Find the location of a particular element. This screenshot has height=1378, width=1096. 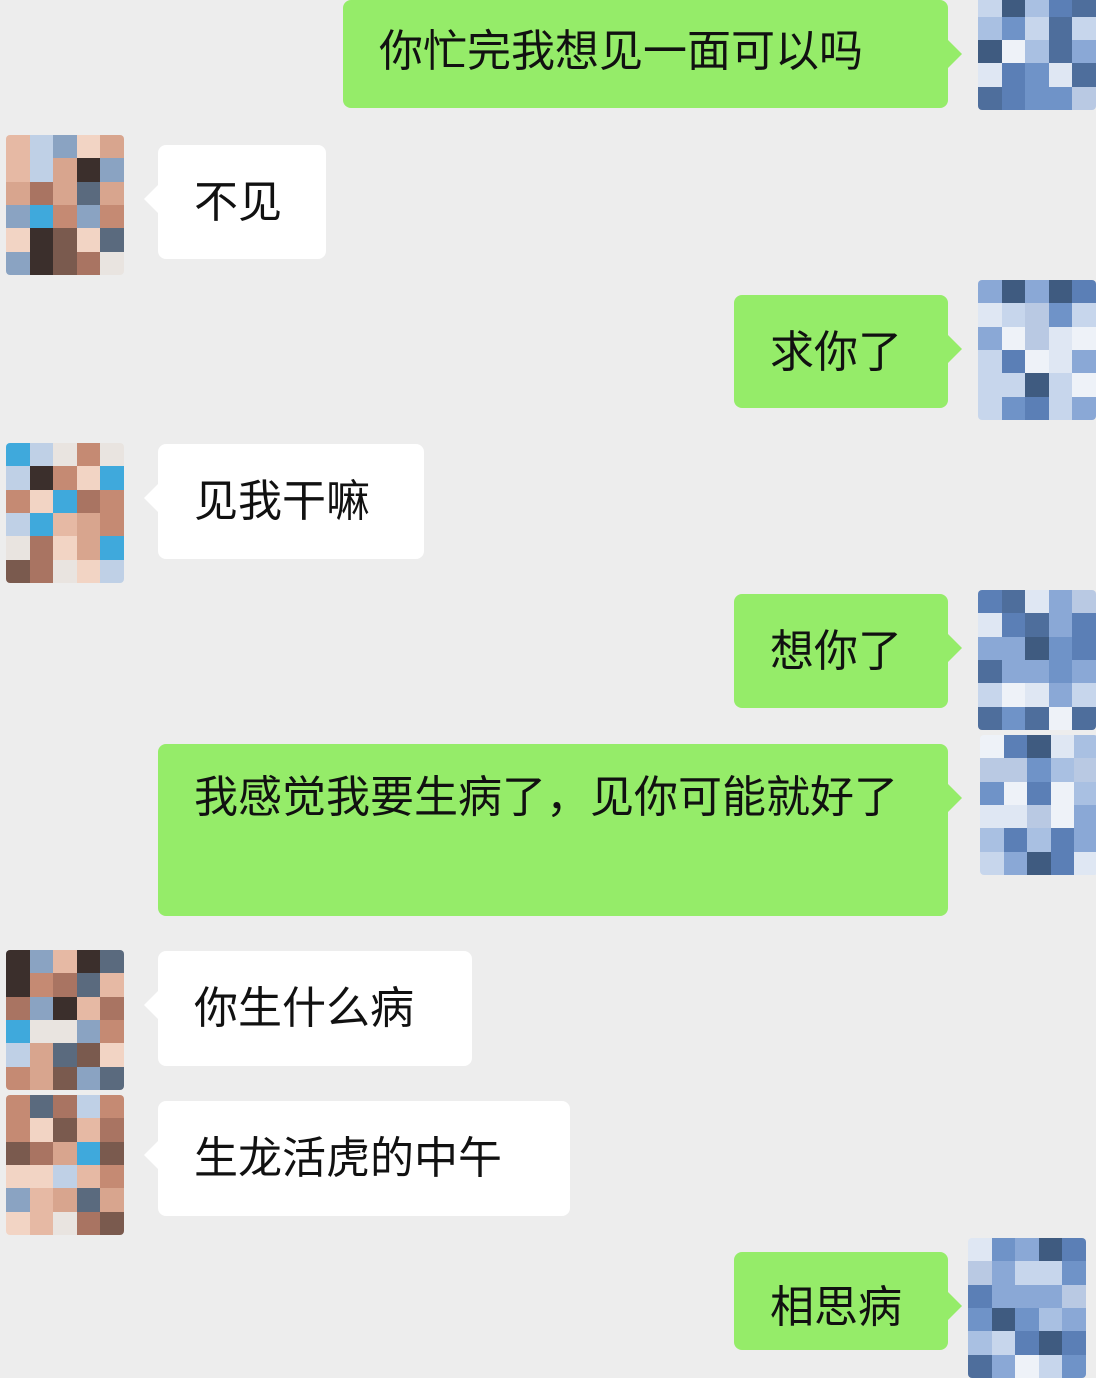

message-text: 不见 is located at coordinates (238, 202).